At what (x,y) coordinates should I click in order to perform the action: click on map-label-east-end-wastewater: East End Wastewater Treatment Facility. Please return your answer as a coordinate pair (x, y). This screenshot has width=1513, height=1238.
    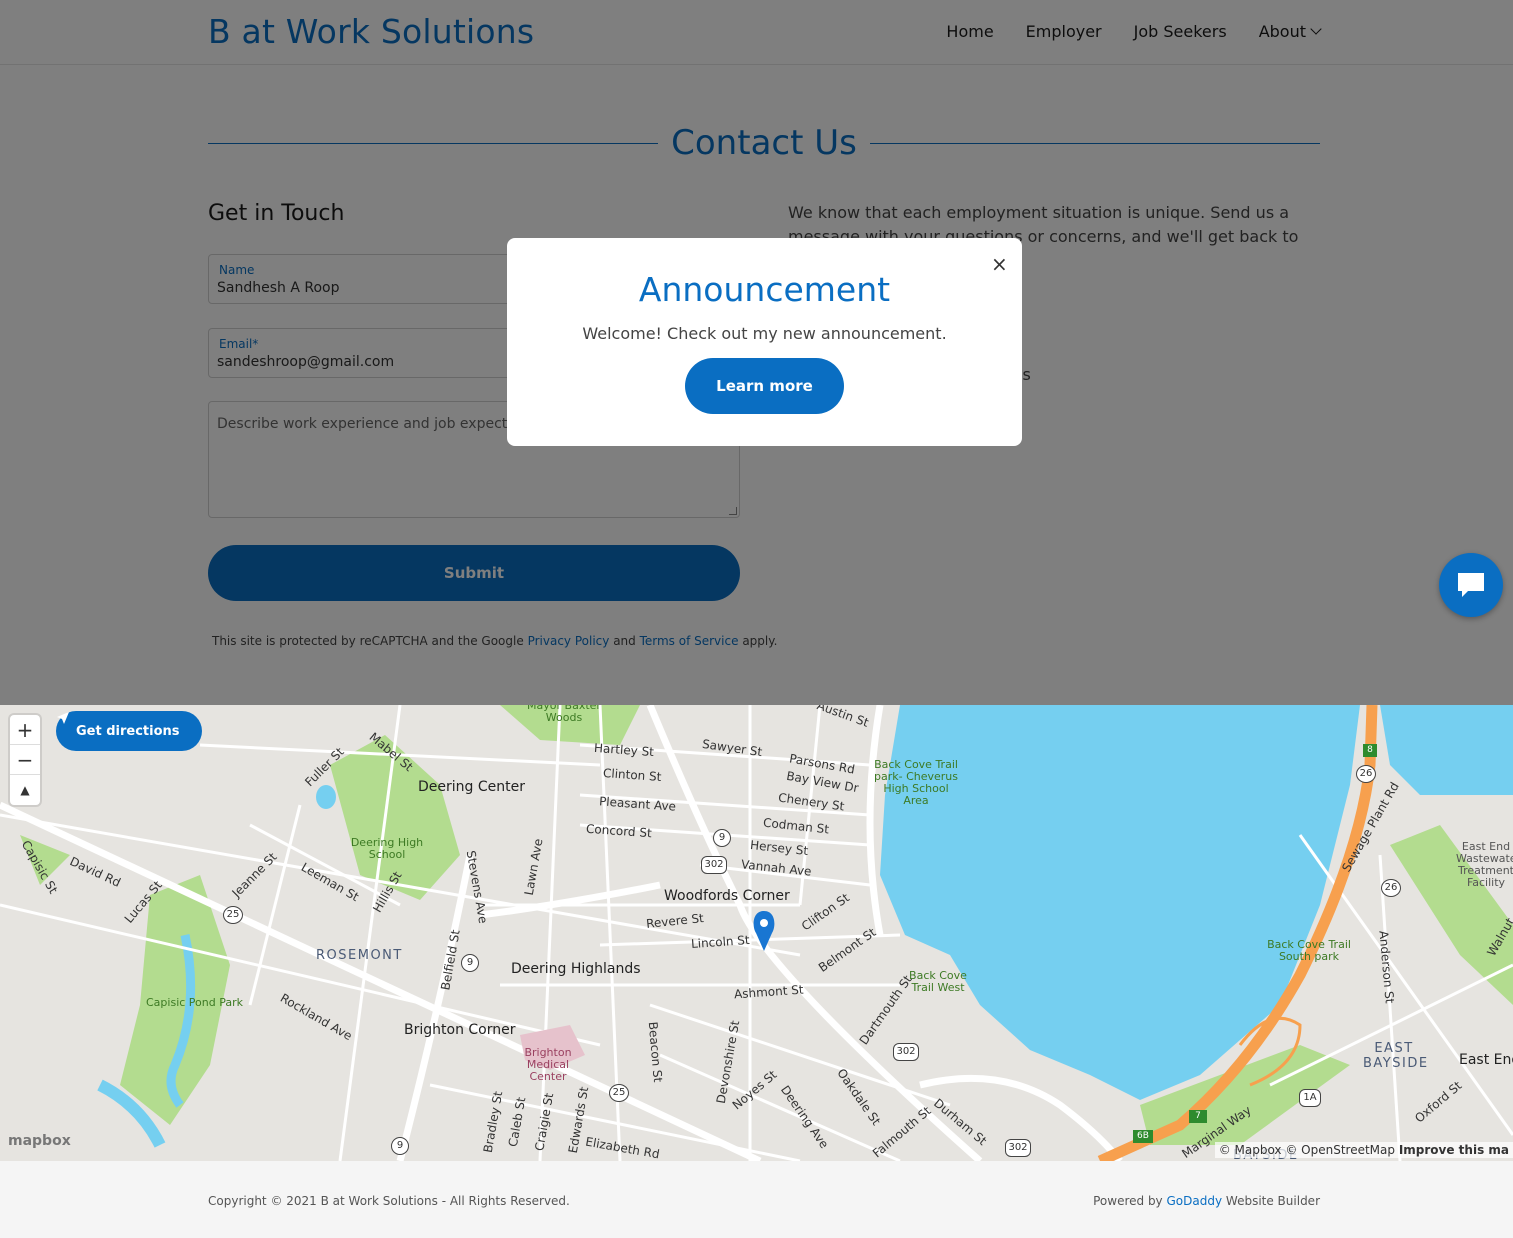
    Looking at the image, I should click on (1484, 864).